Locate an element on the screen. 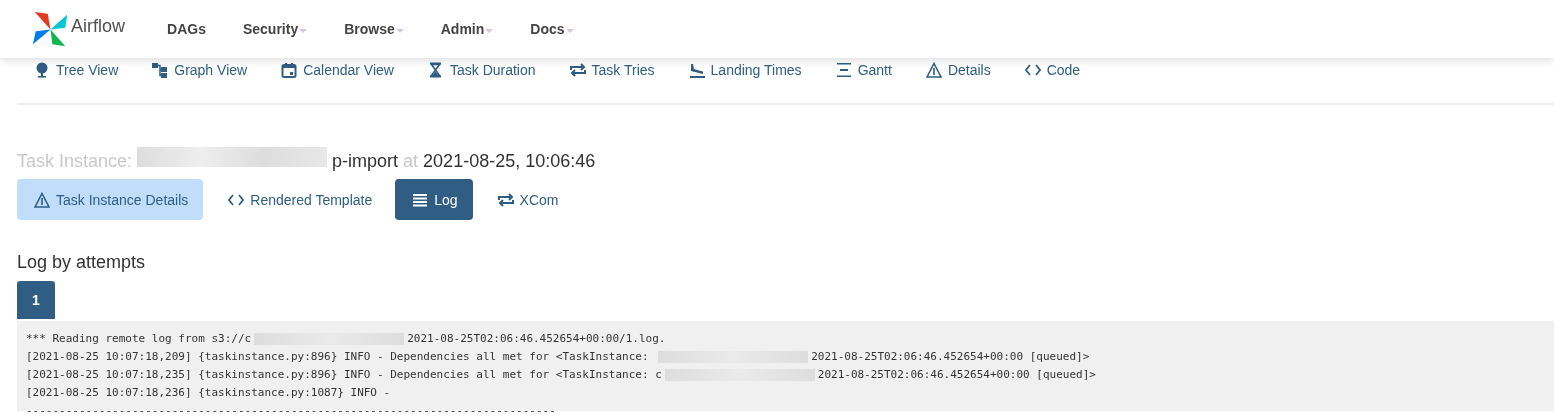 The width and height of the screenshot is (1554, 417). view-link: Code is located at coordinates (1052, 69).